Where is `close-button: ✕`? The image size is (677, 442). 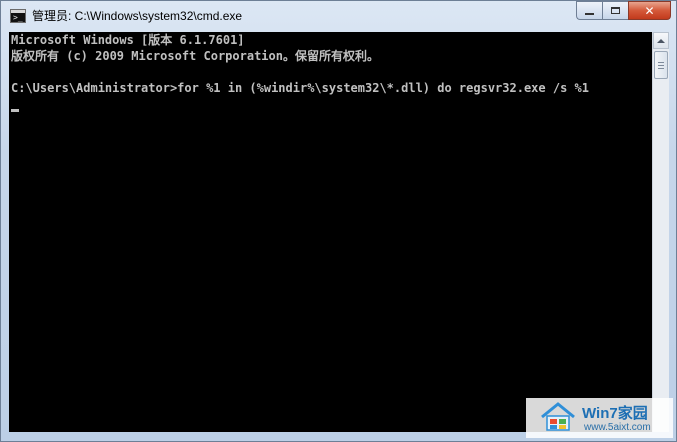 close-button: ✕ is located at coordinates (649, 10).